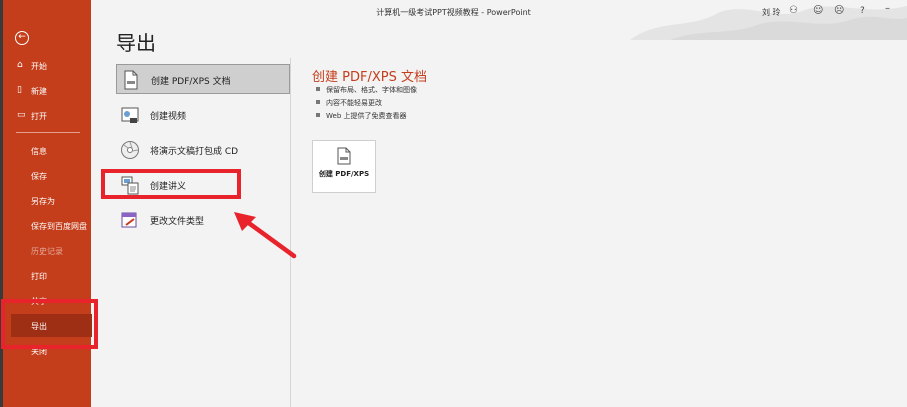  Describe the element at coordinates (265, 235) in the screenshot. I see `red-arrow-annotation` at that location.